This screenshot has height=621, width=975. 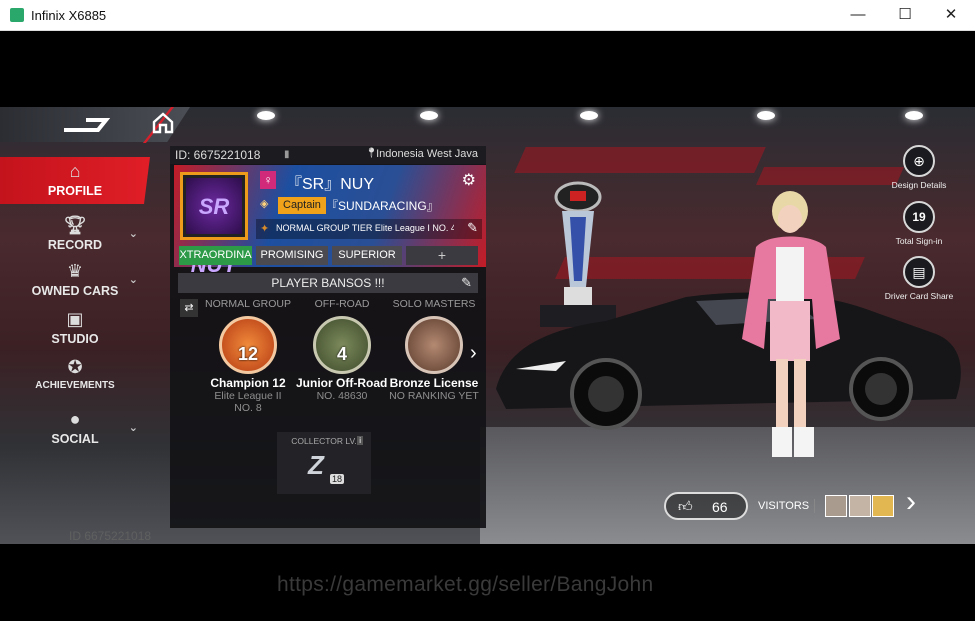 I want to click on sidebar-item-label: PROFILE, so click(x=75, y=191).